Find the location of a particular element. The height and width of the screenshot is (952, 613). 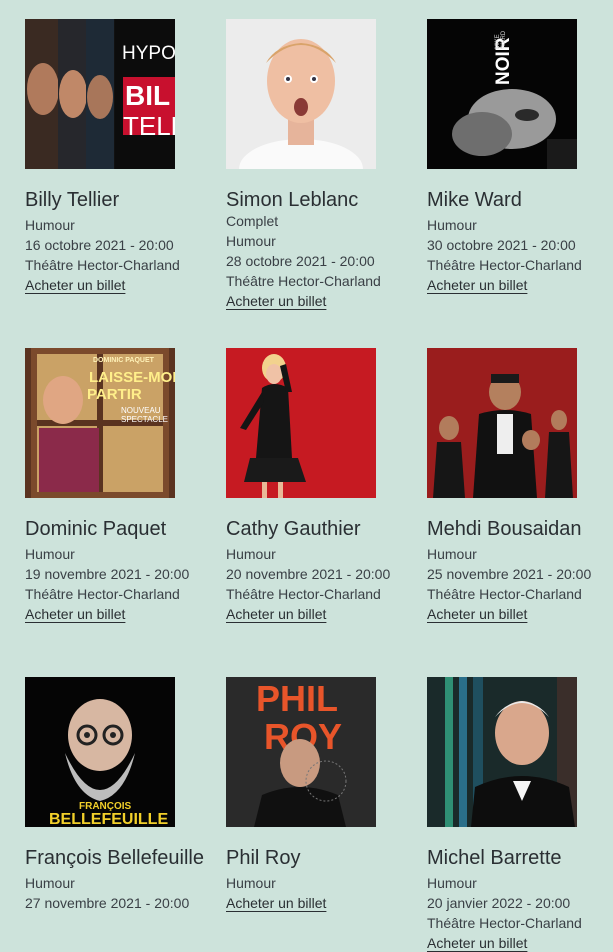

svg-text: BIL is located at coordinates (147, 95).